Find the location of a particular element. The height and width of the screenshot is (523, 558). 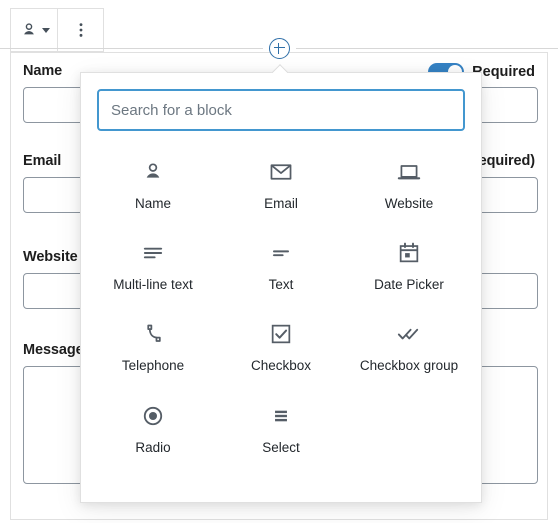

text-lines-icon is located at coordinates (153, 253).